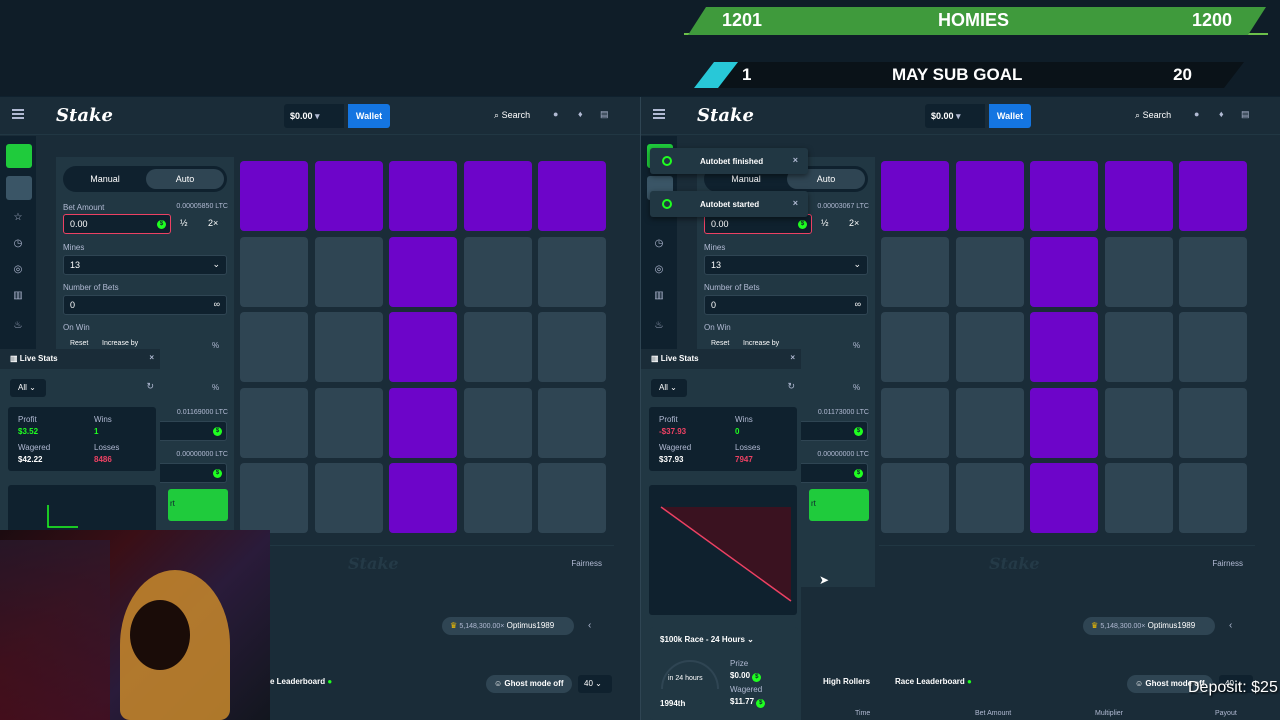 The height and width of the screenshot is (720, 1280). What do you see at coordinates (707, 639) in the screenshot?
I see `race-title: $100k Race - 24 Hours ⌄` at bounding box center [707, 639].